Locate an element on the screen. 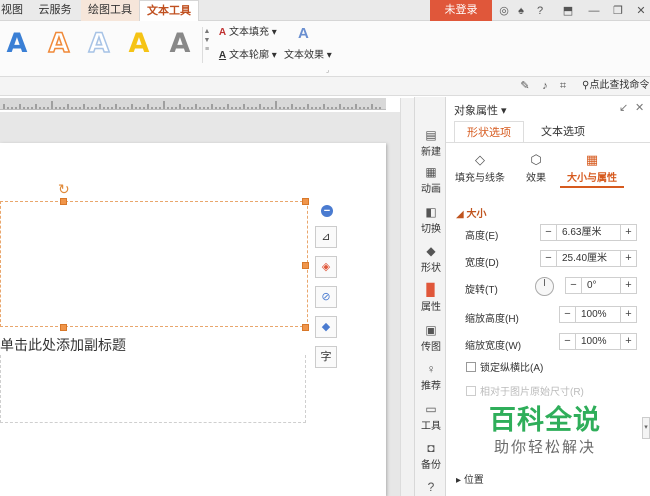 This screenshot has width=650, height=496. scale-width-value: 100% is located at coordinates (598, 341).